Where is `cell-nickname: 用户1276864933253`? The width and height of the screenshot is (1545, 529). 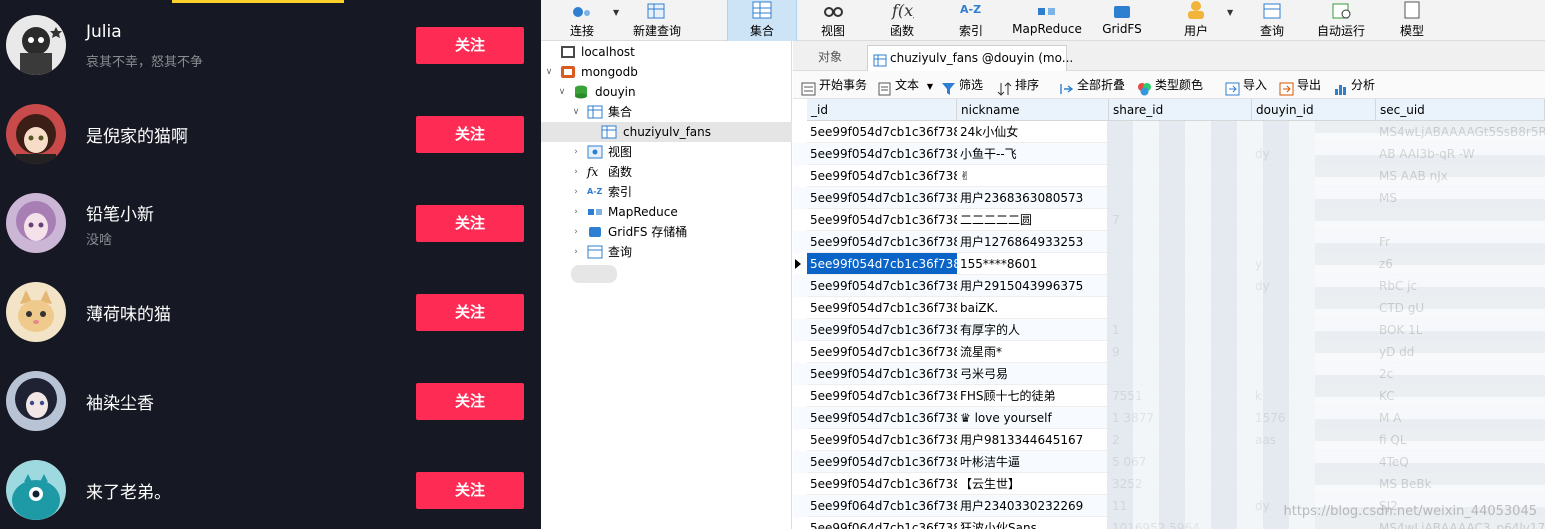 cell-nickname: 用户1276864933253 is located at coordinates (1033, 242).